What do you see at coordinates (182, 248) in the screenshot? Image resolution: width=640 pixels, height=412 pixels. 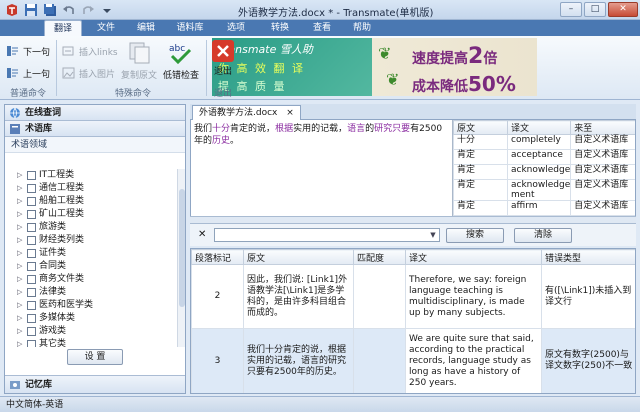 I see `scrollbar-thumb` at bounding box center [182, 248].